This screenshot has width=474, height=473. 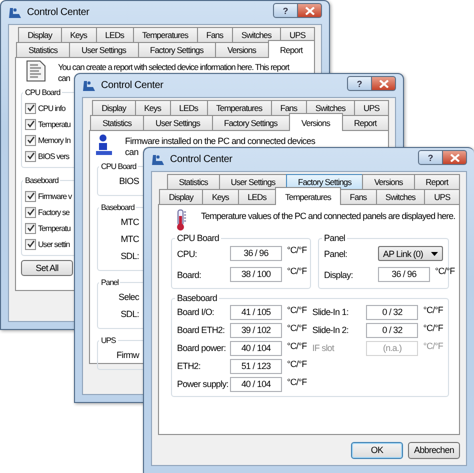 I want to click on window-title: Control Center, so click(x=132, y=85).